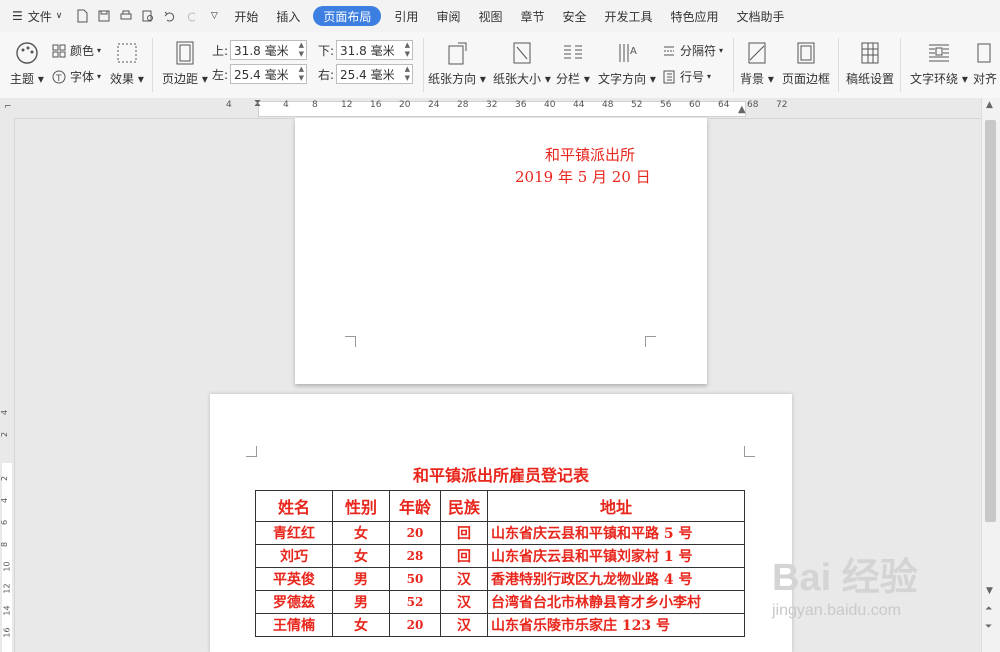 The width and height of the screenshot is (1000, 652). What do you see at coordinates (17, 16) in the screenshot?
I see `hamburger-icon: ☰` at bounding box center [17, 16].